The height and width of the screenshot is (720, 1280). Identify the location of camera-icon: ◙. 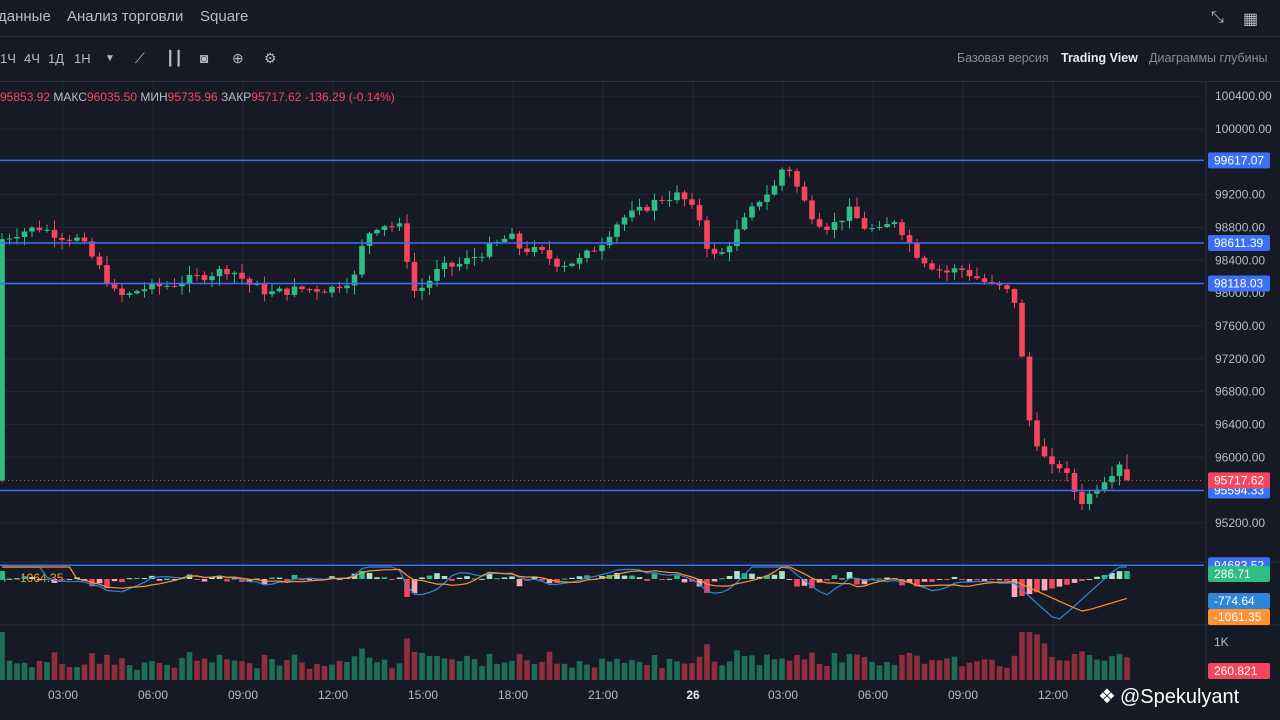
(204, 58).